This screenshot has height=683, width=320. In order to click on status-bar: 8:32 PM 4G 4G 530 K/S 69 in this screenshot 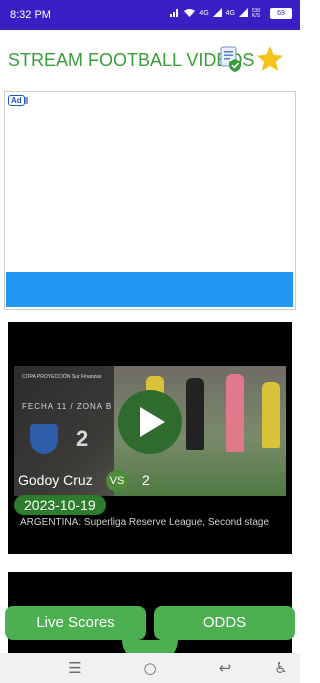, I will do `click(150, 15)`.